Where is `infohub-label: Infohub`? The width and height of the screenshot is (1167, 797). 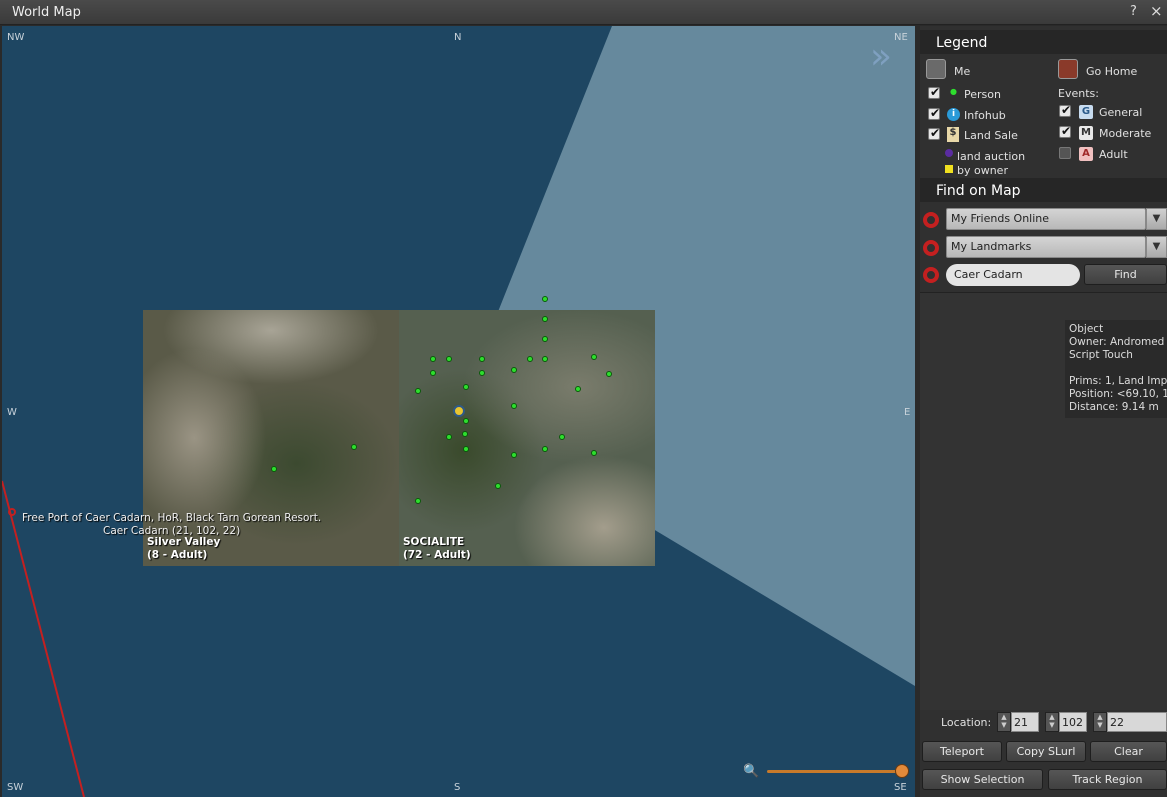 infohub-label: Infohub is located at coordinates (985, 115).